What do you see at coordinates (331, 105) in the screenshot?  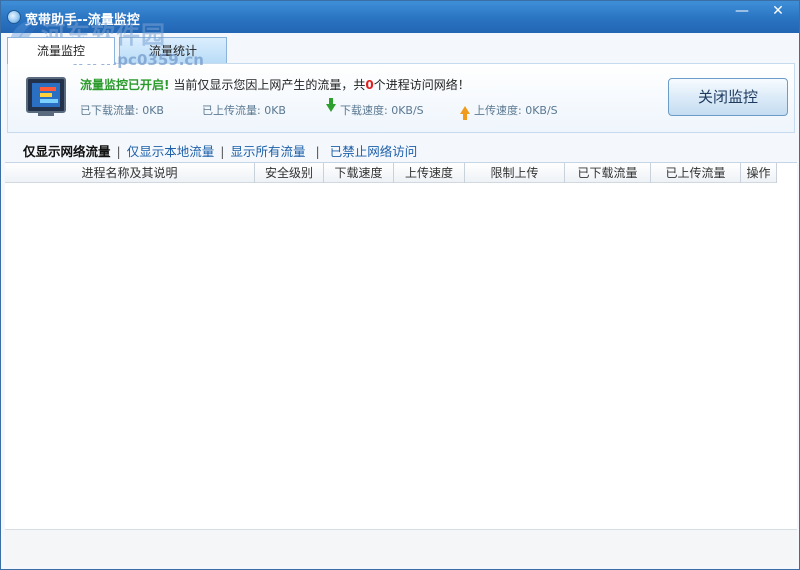 I see `download-arrow-icon` at bounding box center [331, 105].